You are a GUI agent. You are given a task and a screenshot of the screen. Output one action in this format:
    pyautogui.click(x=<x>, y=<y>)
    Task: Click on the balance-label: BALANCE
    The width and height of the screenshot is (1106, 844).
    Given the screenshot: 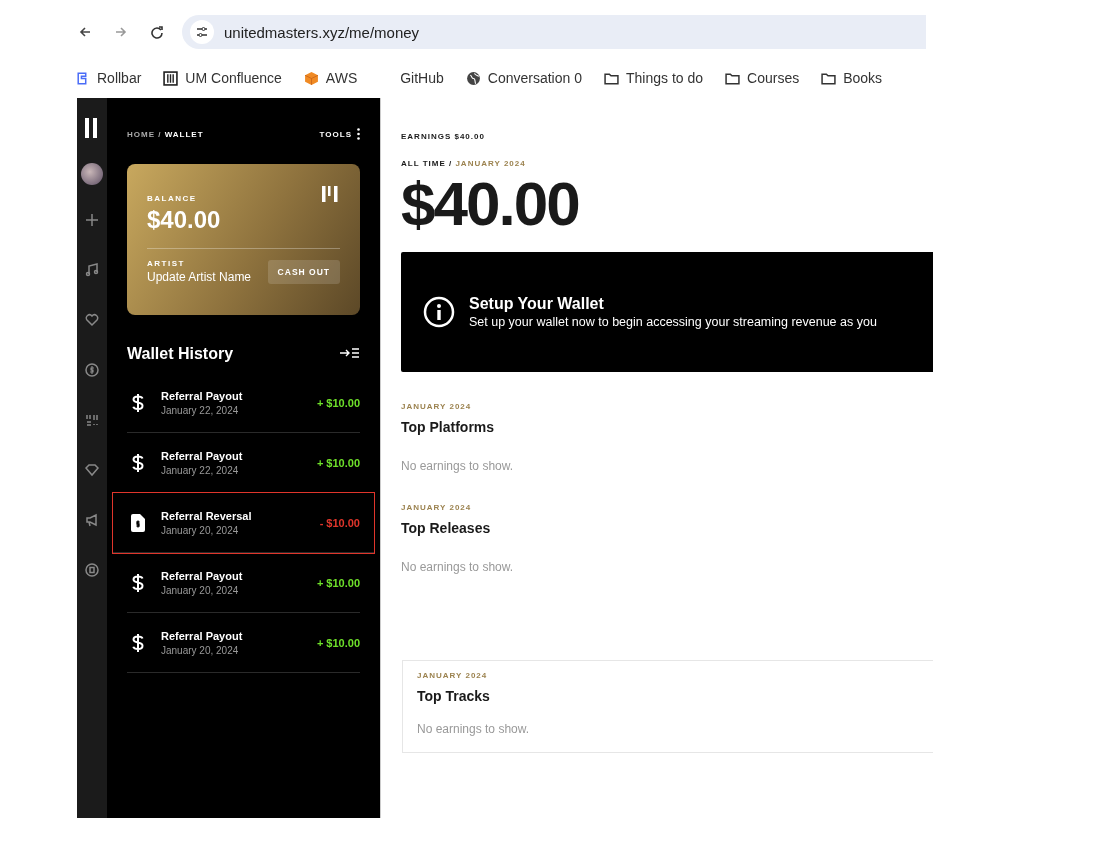 What is the action you would take?
    pyautogui.click(x=172, y=198)
    